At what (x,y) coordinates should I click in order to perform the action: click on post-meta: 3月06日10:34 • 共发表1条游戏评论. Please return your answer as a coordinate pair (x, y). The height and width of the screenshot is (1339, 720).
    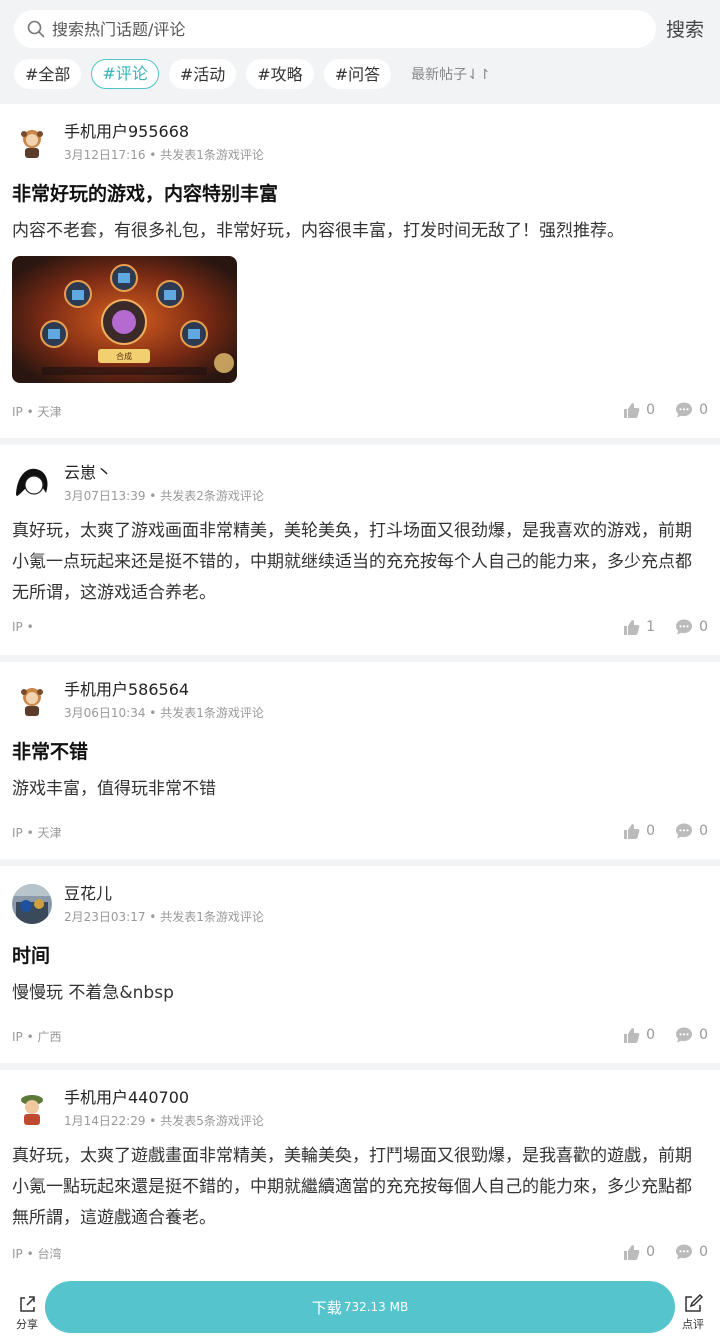
    Looking at the image, I should click on (164, 713).